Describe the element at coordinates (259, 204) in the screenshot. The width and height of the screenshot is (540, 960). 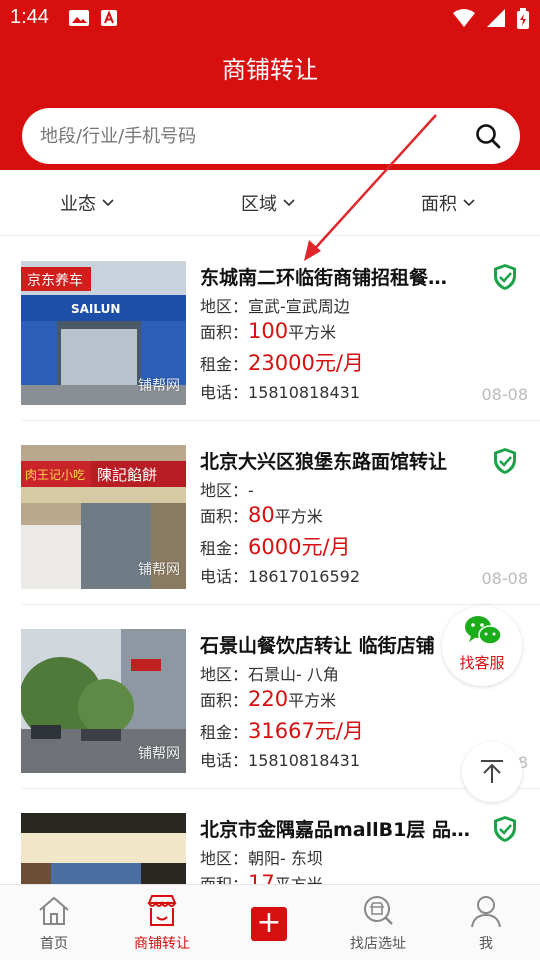
I see `filter-label: 区域` at that location.